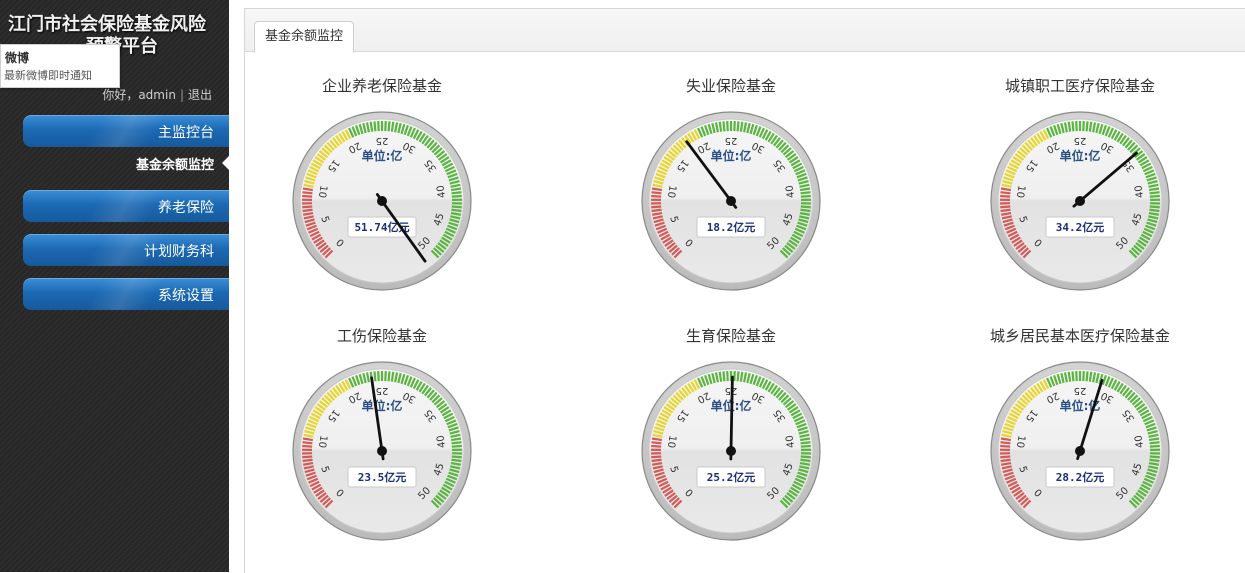 Image resolution: width=1245 pixels, height=573 pixels. What do you see at coordinates (731, 227) in the screenshot?
I see `gauge-readout-value: 18.2亿元` at bounding box center [731, 227].